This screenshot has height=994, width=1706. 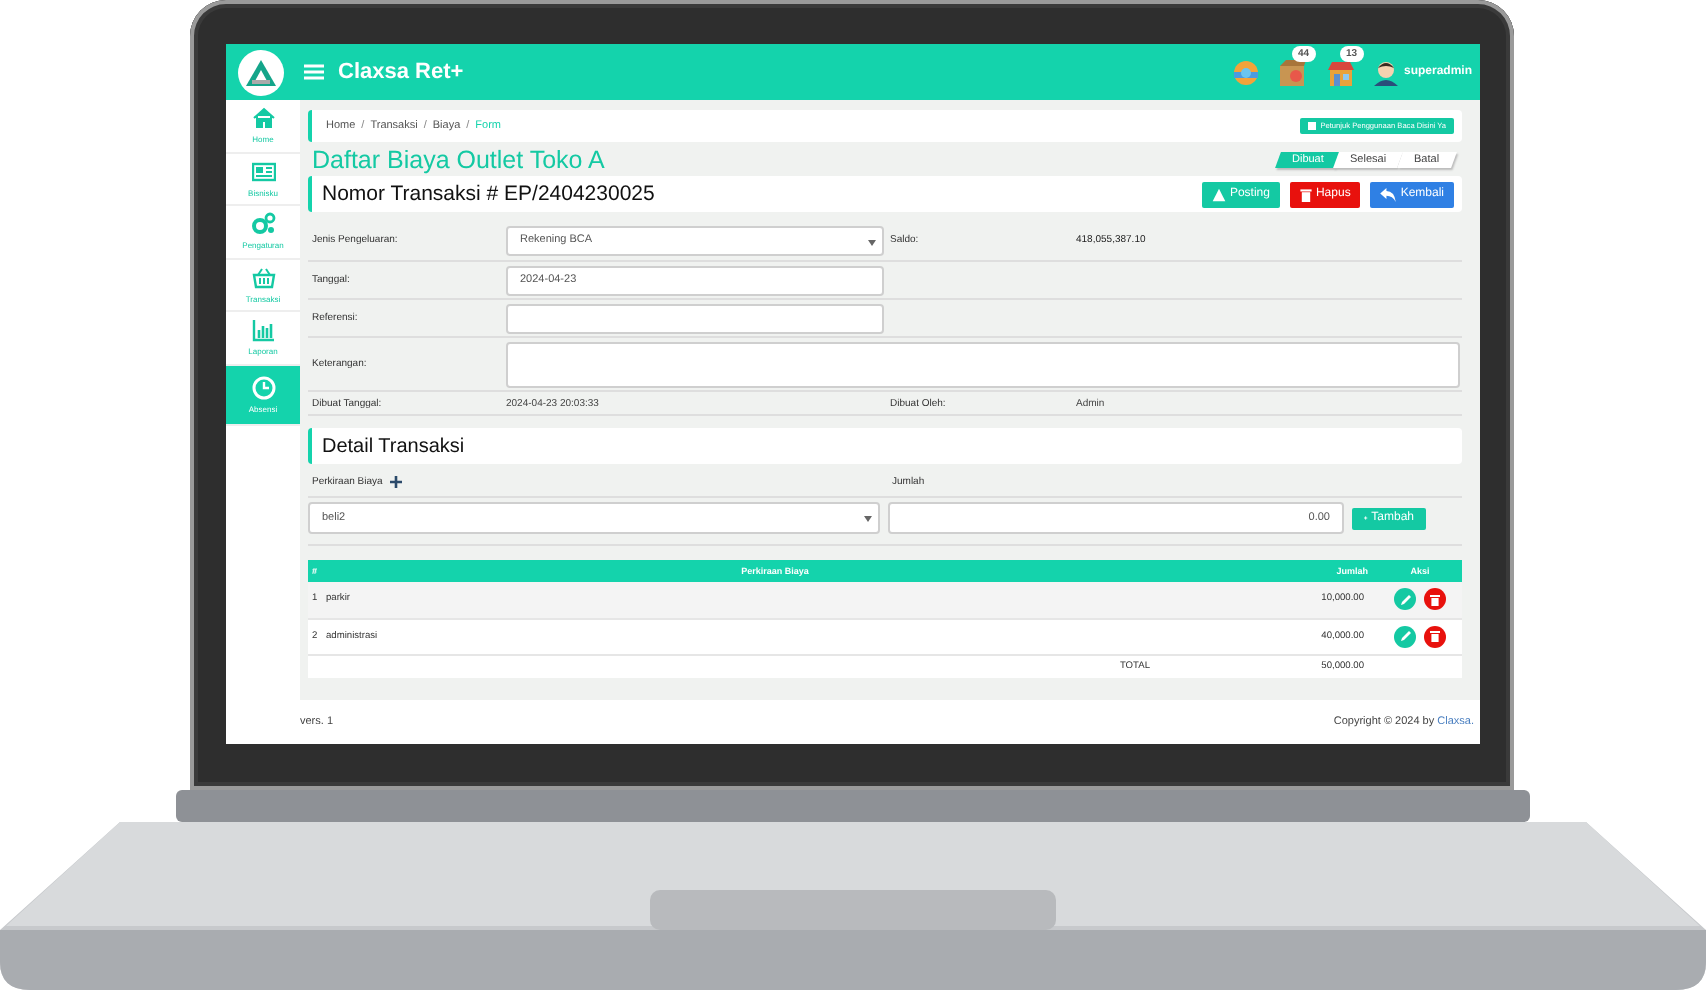 What do you see at coordinates (263, 118) in the screenshot?
I see `home-icon` at bounding box center [263, 118].